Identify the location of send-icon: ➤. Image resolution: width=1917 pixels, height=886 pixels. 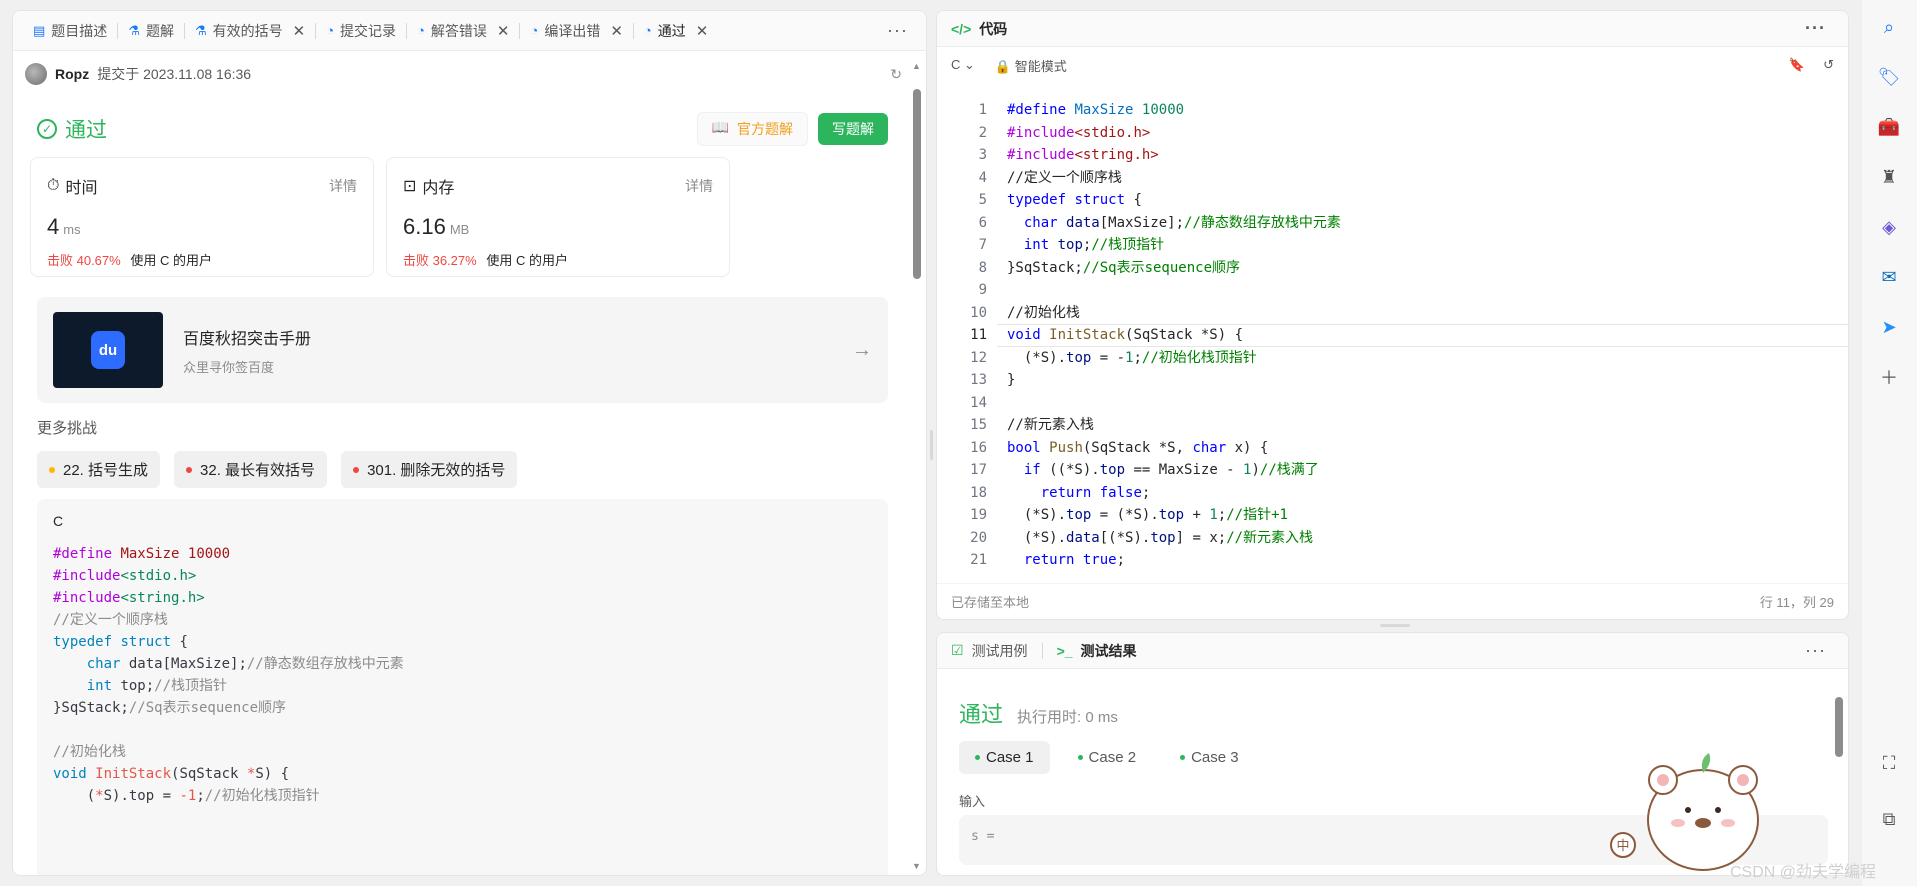
(1889, 327).